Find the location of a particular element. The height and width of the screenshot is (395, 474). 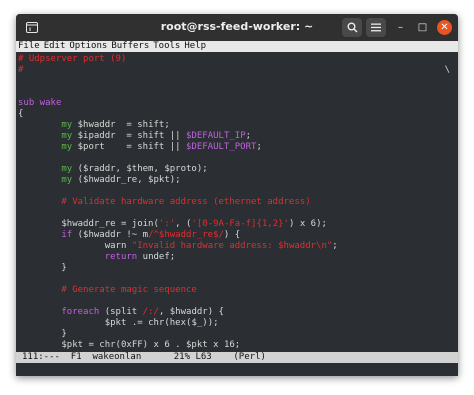

search-button is located at coordinates (352, 27).